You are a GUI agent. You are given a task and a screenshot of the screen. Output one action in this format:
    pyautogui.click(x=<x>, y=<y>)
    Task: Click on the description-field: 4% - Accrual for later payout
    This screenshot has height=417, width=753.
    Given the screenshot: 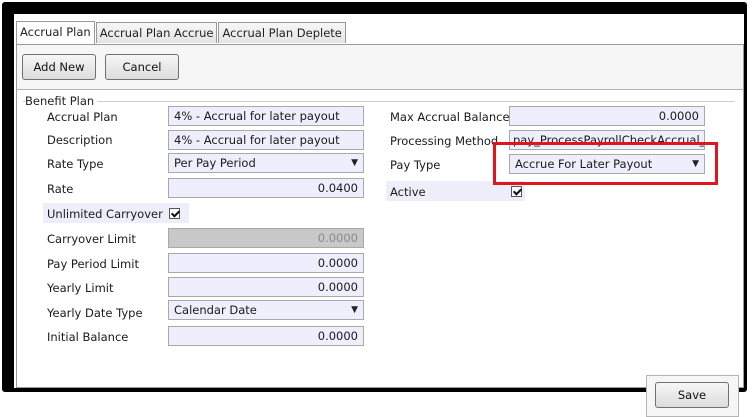 What is the action you would take?
    pyautogui.click(x=266, y=140)
    